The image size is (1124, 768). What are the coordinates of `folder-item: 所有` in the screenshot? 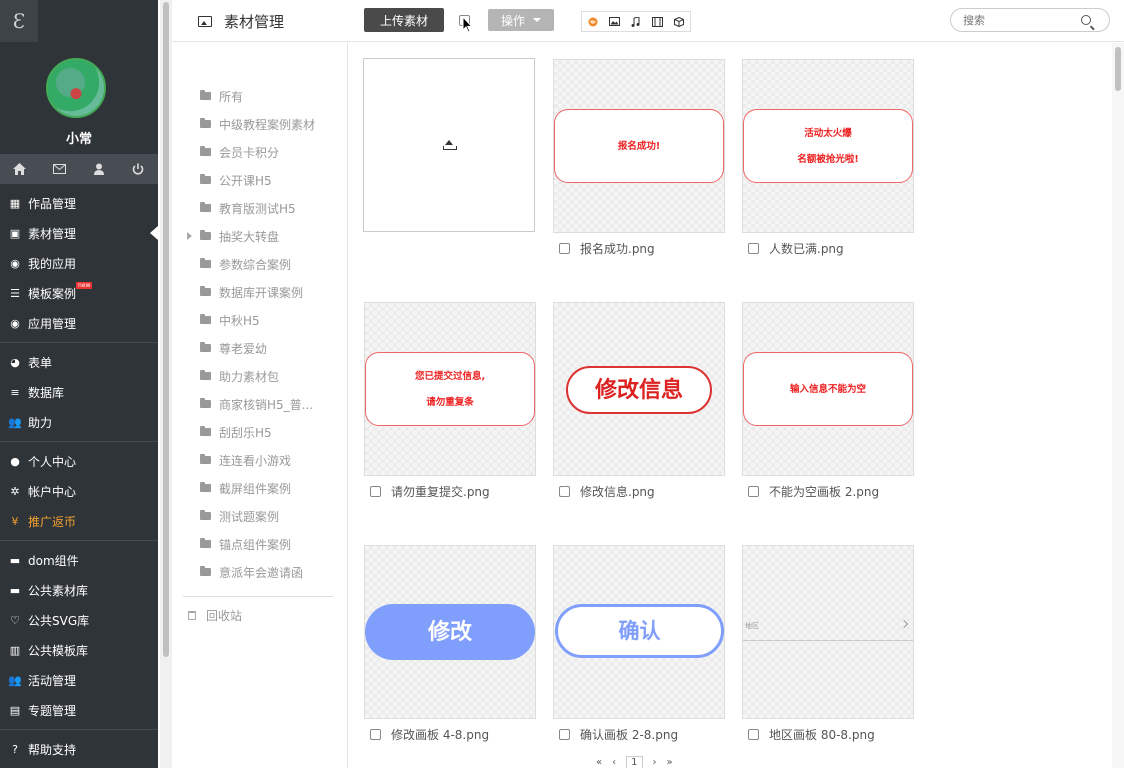 It's located at (259, 96).